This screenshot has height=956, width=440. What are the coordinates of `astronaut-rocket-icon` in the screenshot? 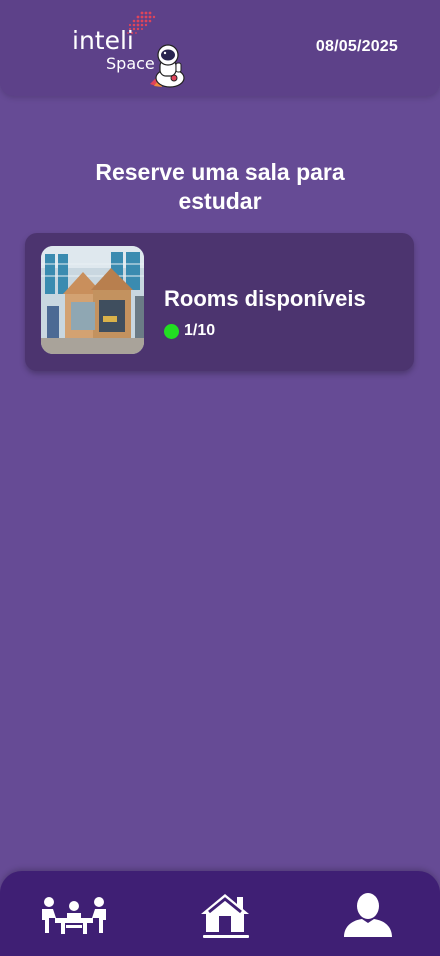 It's located at (167, 66).